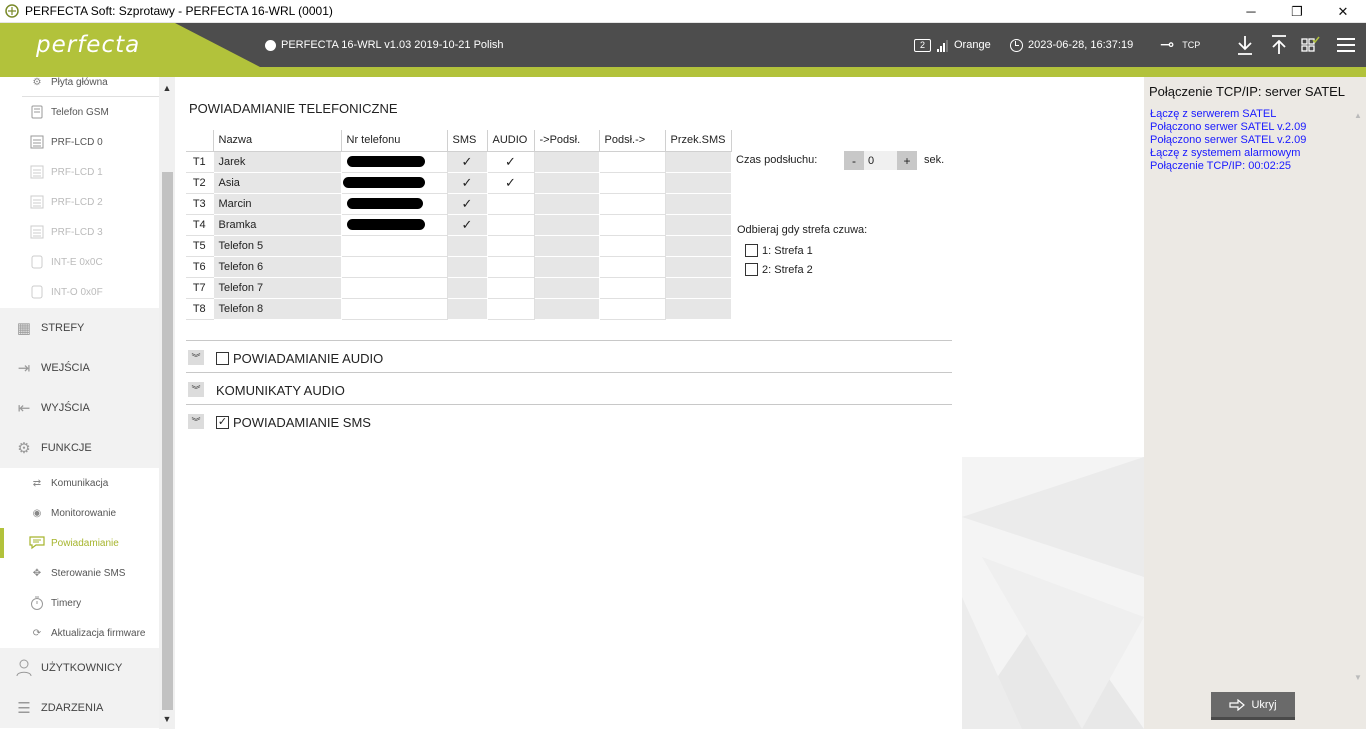 This screenshot has height=729, width=1366. I want to click on table-row: T4 Bramka ✓, so click(459, 225).